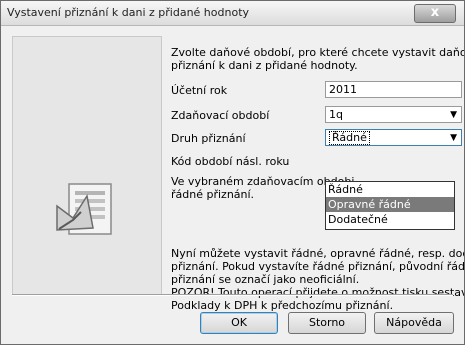  I want to click on napoveda-button: Nápověda, so click(414, 323).